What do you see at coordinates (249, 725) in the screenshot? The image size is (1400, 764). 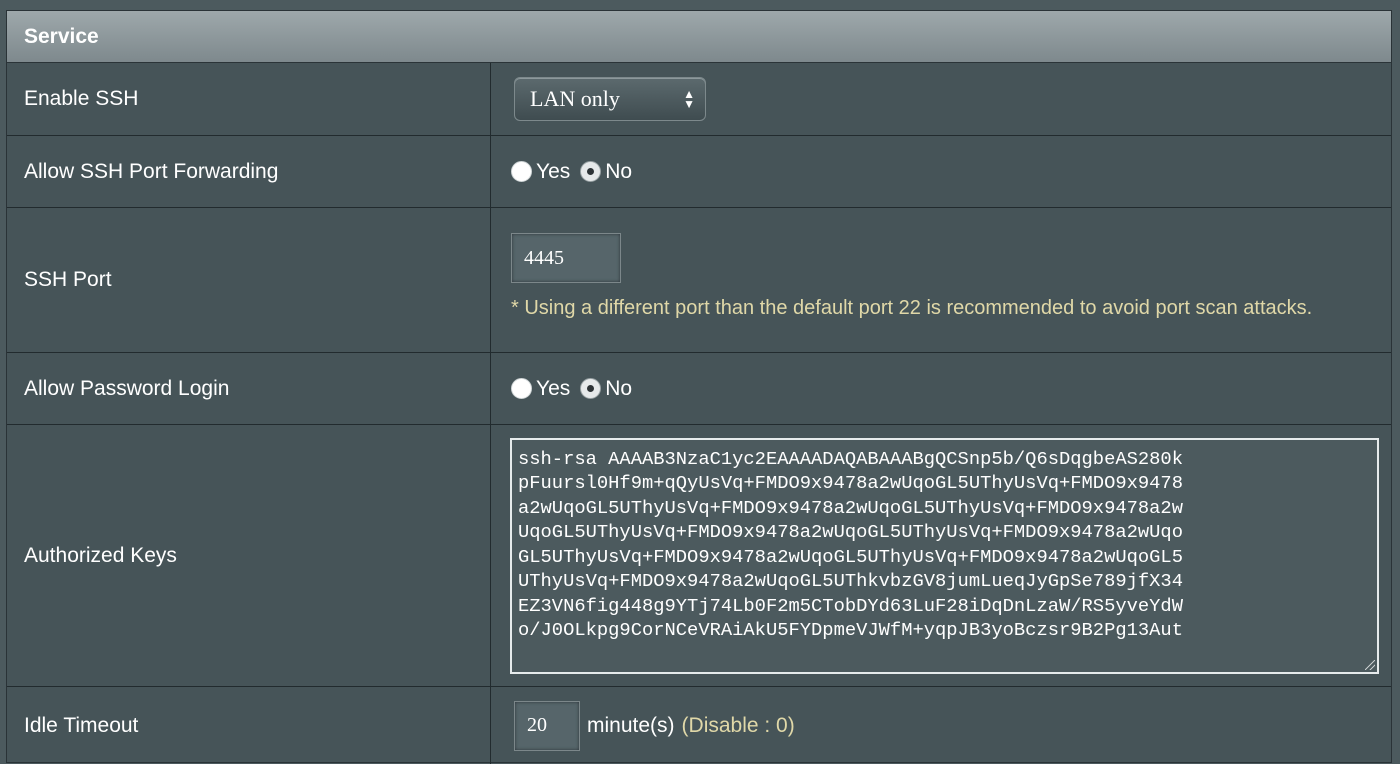 I see `idle-timeout-label: Idle Timeout` at bounding box center [249, 725].